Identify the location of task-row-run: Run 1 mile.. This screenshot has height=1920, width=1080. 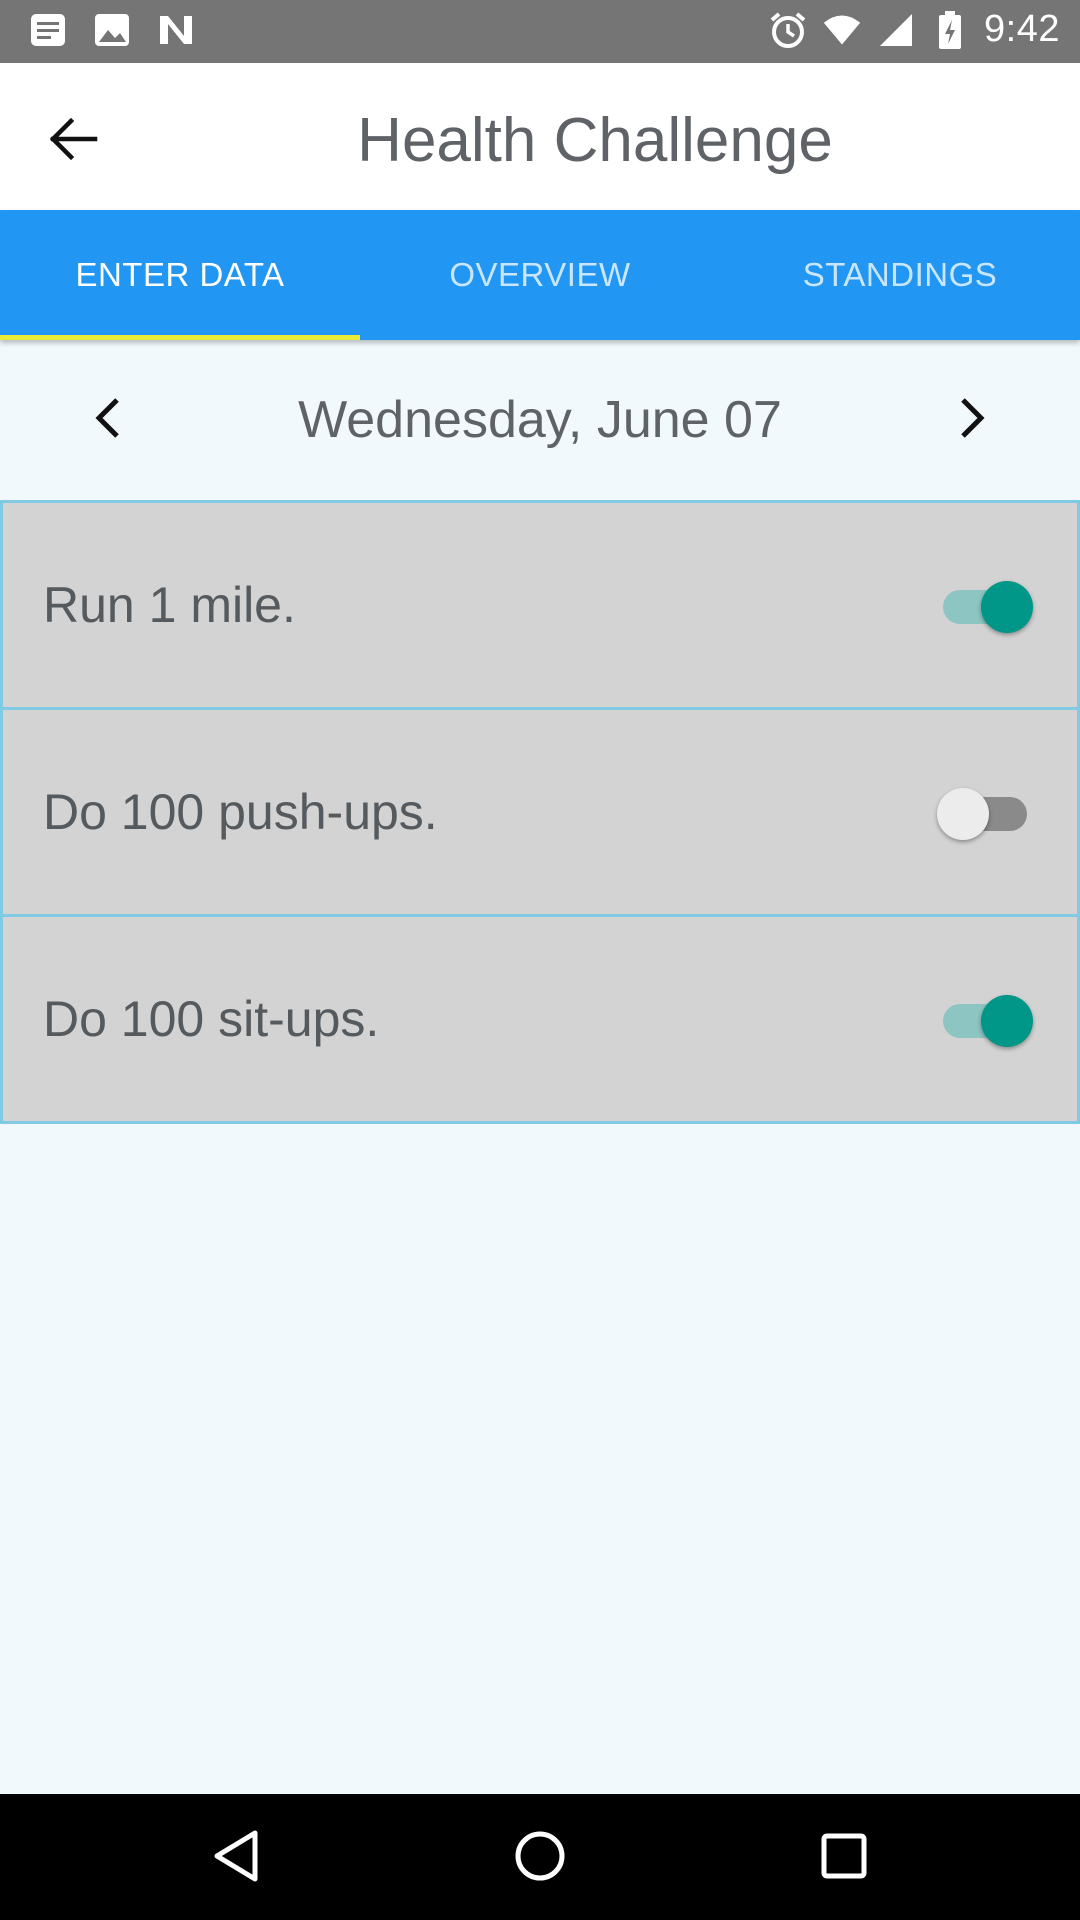
(540, 605).